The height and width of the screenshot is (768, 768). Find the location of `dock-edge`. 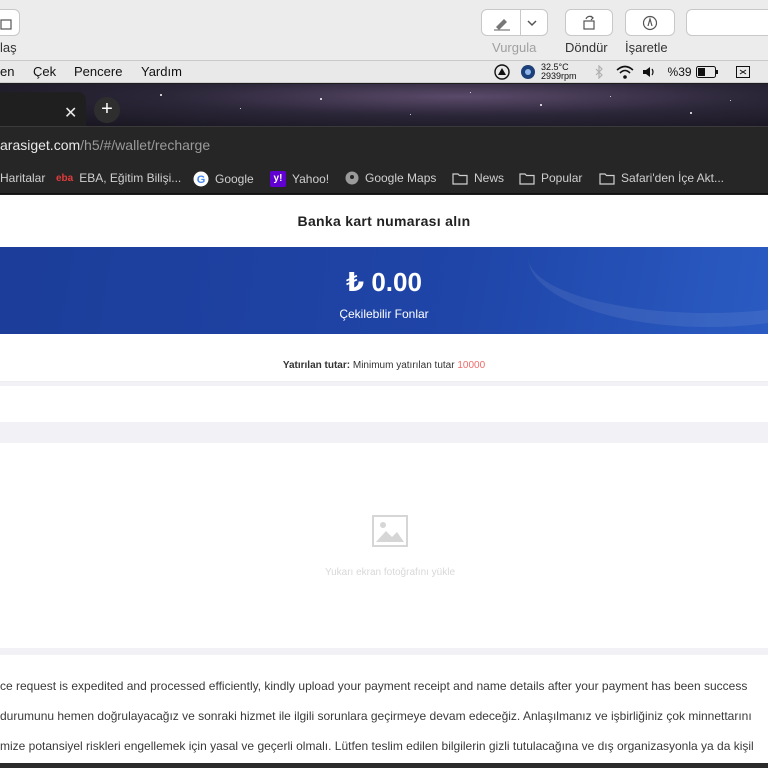

dock-edge is located at coordinates (384, 765).